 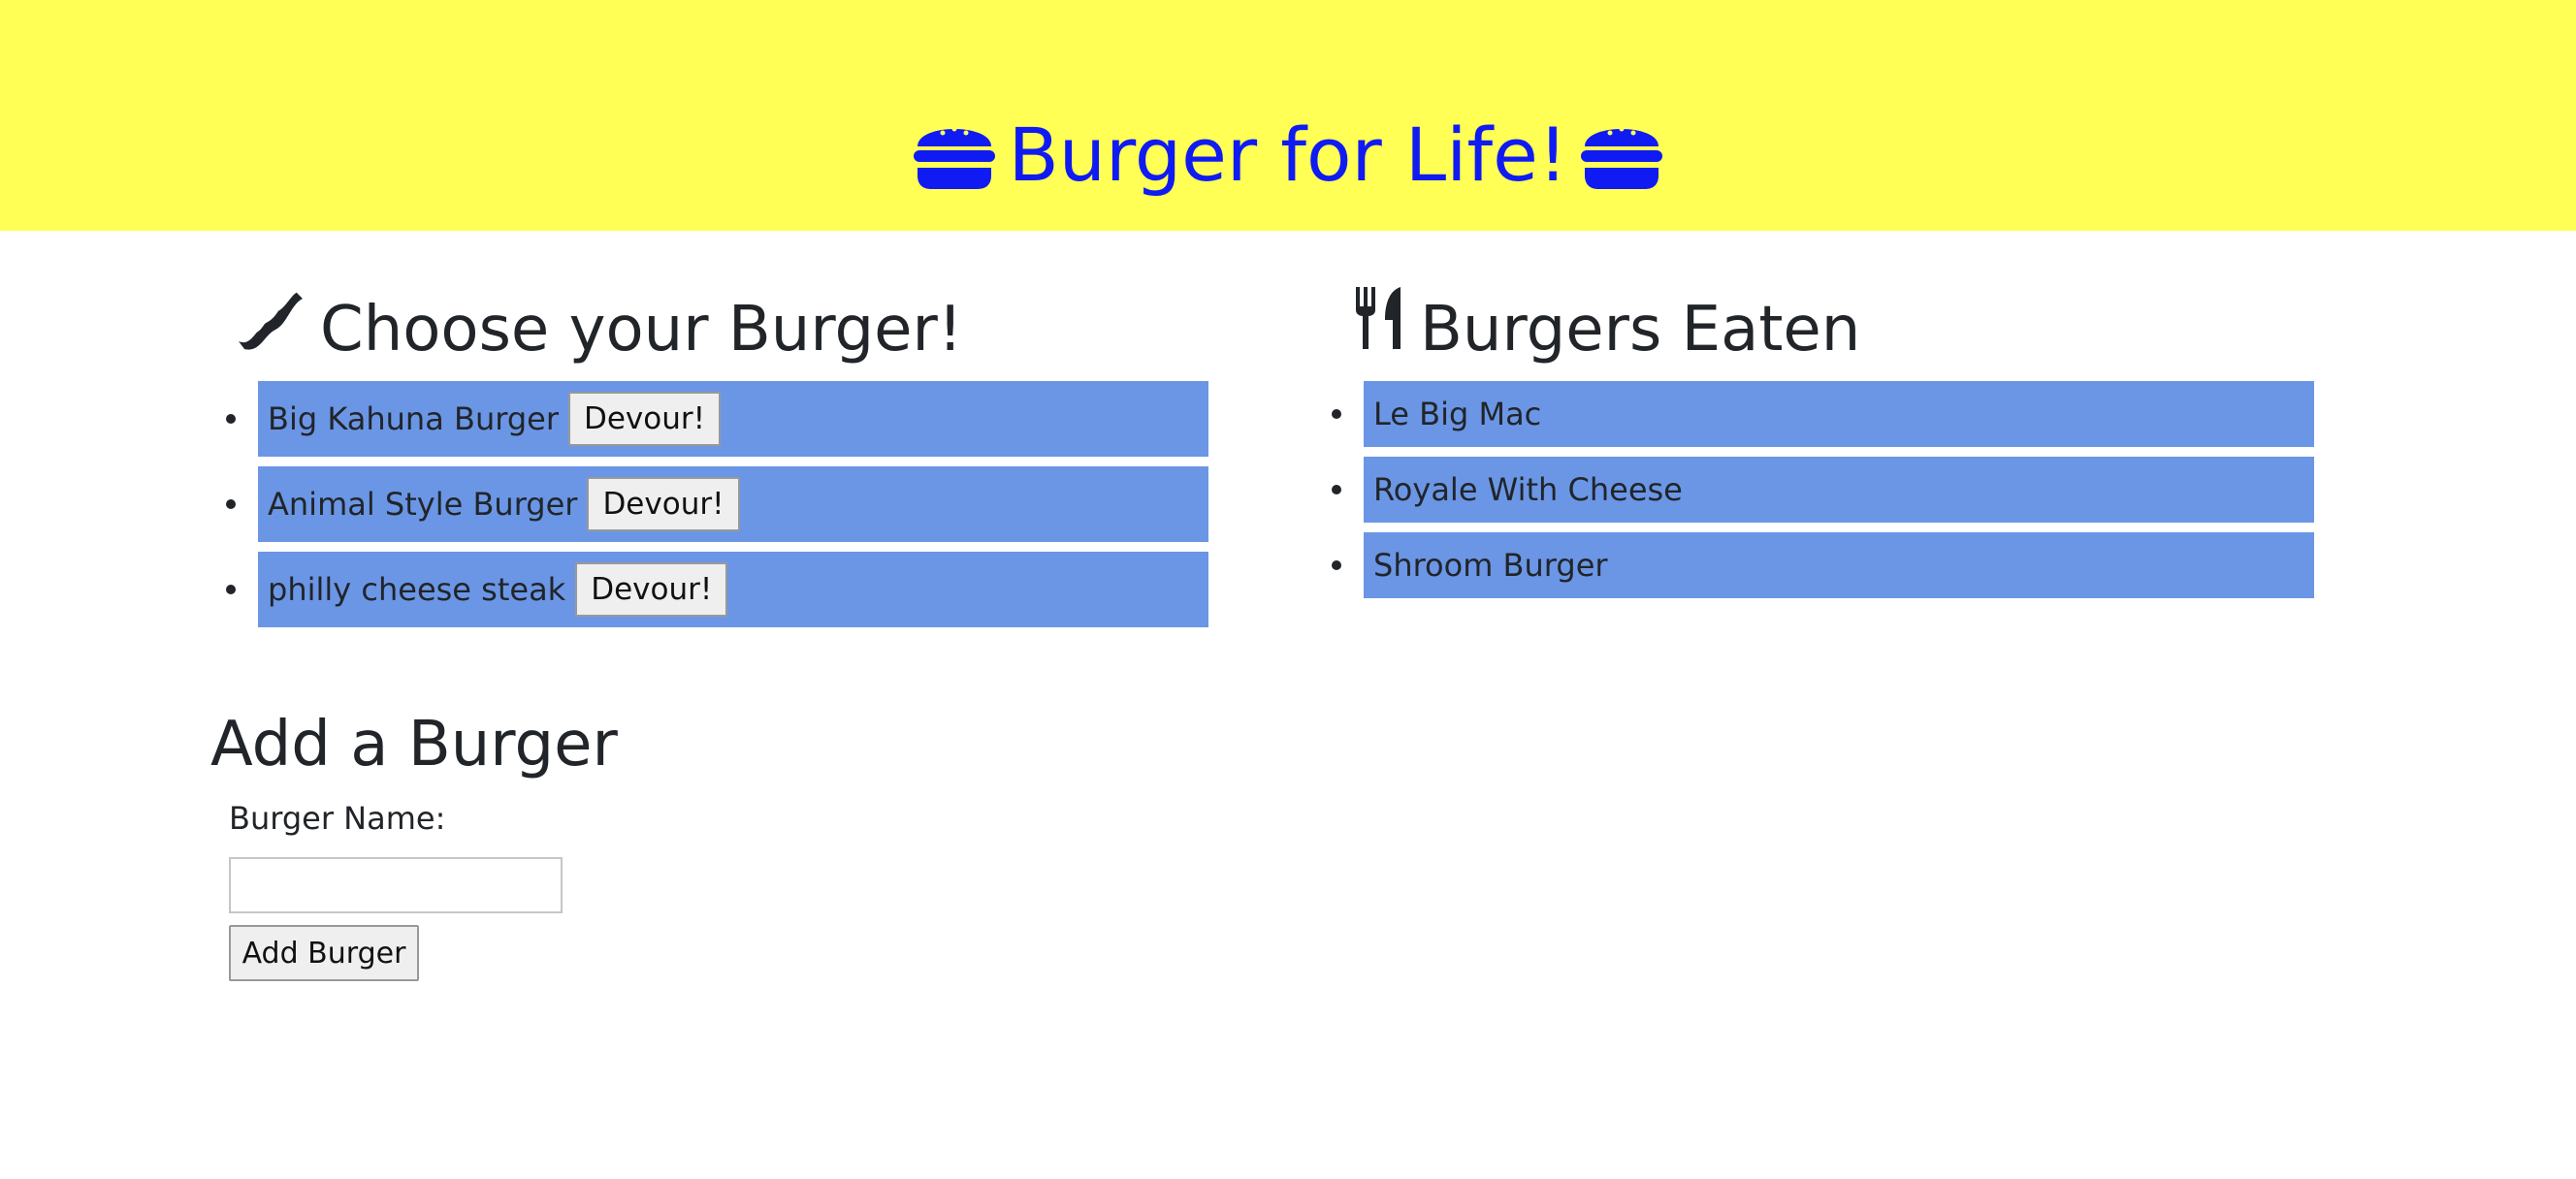 I want to click on burger-name-input, so click(x=396, y=885).